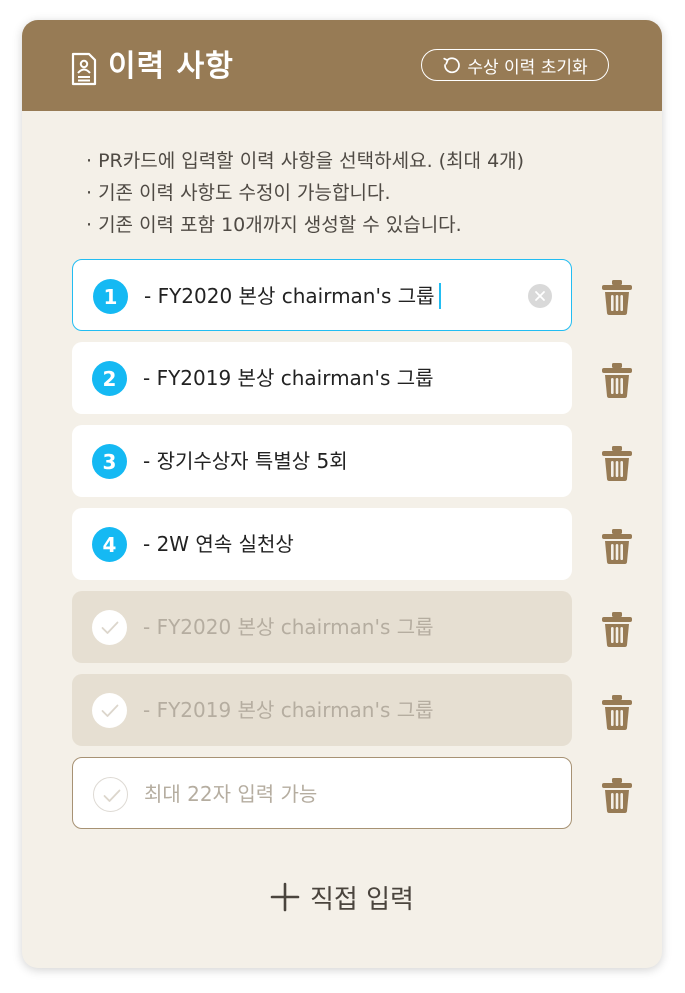 Image resolution: width=685 pixels, height=993 pixels. I want to click on history-item-input: 1 - FY2020 본상 chairman's 그룹, so click(322, 295).